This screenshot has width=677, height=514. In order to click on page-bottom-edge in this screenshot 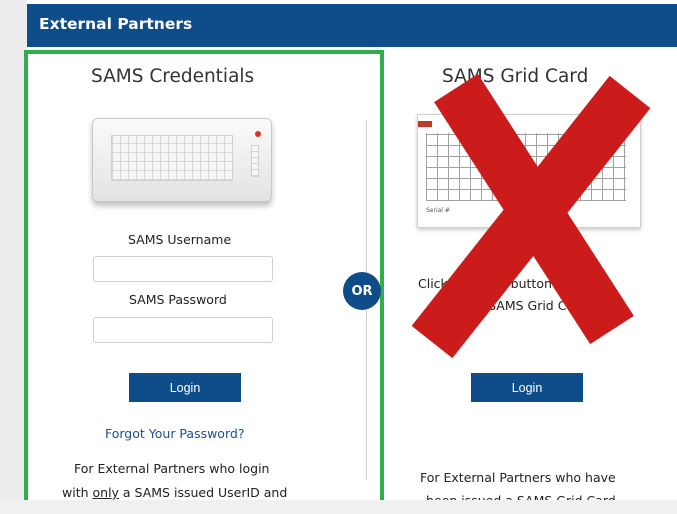, I will do `click(338, 507)`.